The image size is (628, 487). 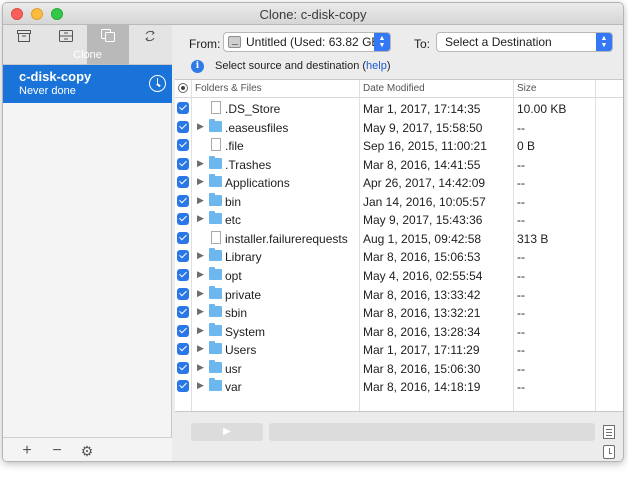 I want to click on table-row: ▶ Applications Apr 26, 2017, 14:42:09 --, so click(x=399, y=182).